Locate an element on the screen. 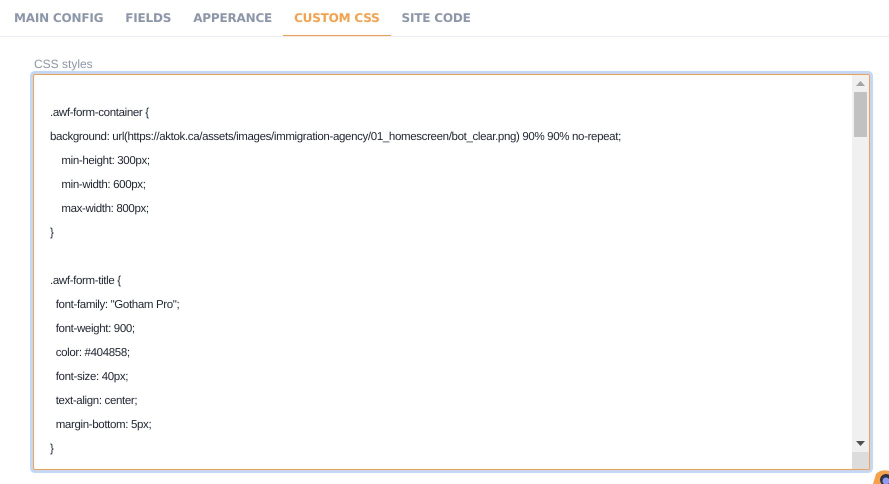  tab: SITE CODE is located at coordinates (436, 18).